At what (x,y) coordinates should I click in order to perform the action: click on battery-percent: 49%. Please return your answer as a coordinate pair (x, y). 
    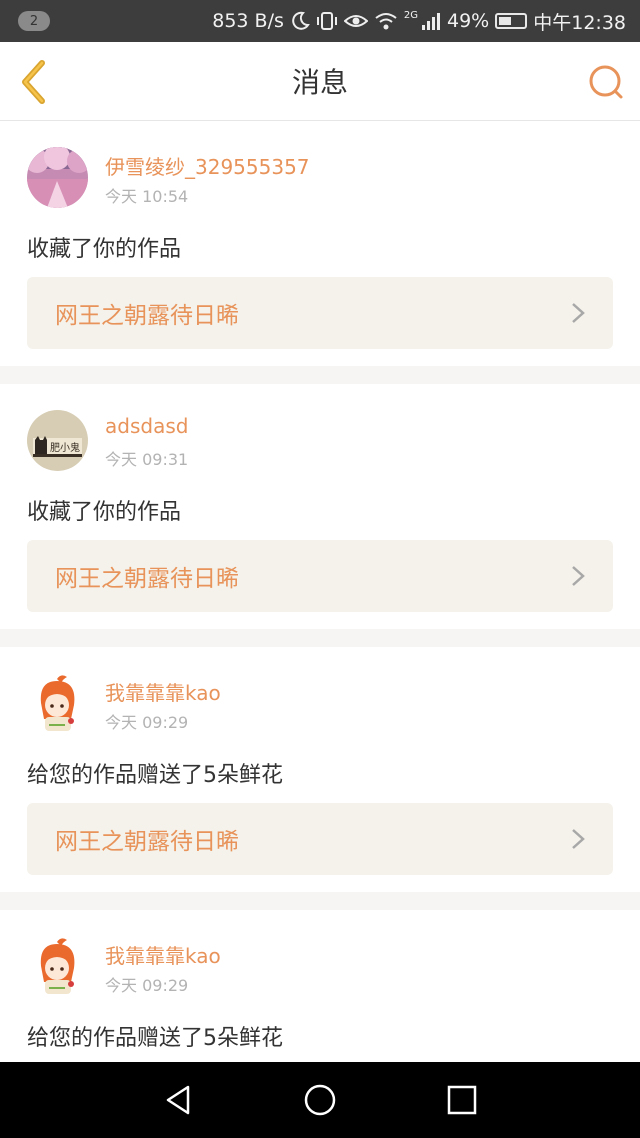
    Looking at the image, I should click on (468, 21).